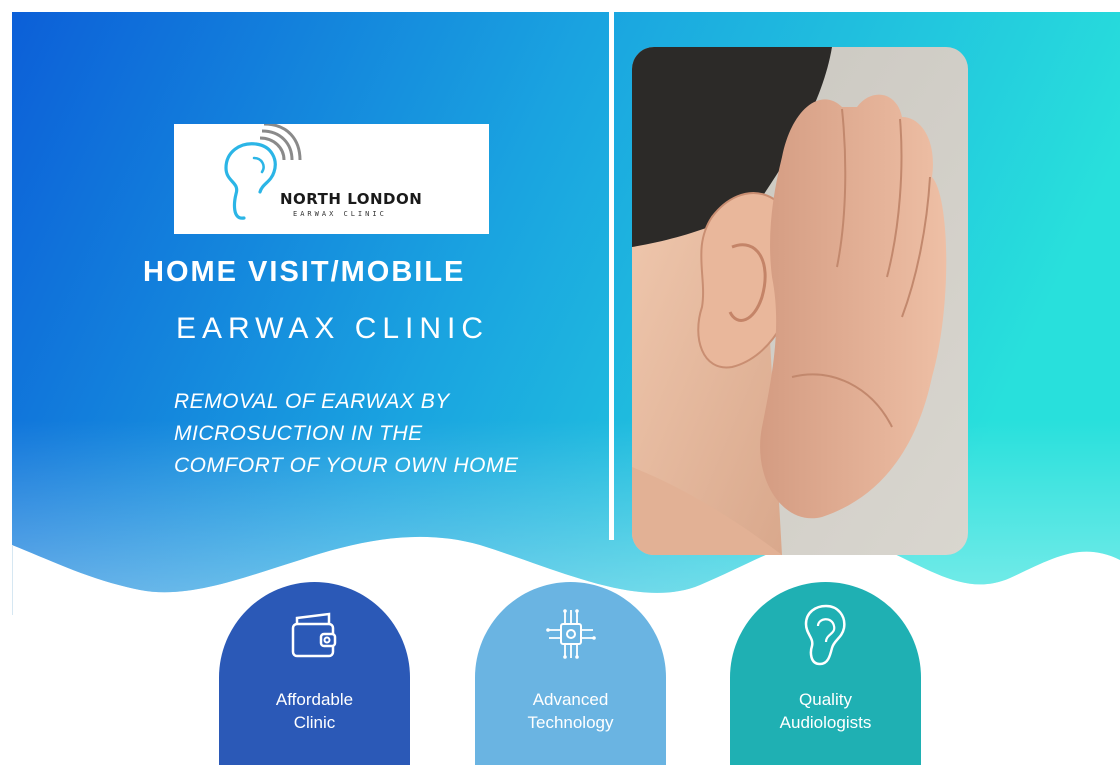 This screenshot has width=1120, height=765. What do you see at coordinates (314, 711) in the screenshot?
I see `feature-label: Affordable Clinic` at bounding box center [314, 711].